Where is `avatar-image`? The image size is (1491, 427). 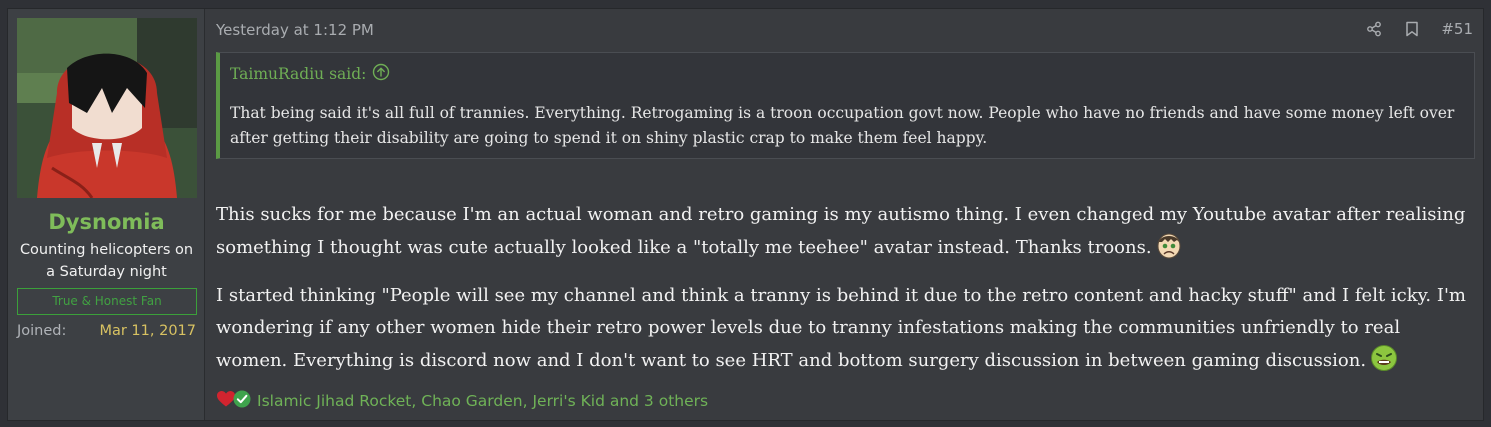
avatar-image is located at coordinates (107, 108).